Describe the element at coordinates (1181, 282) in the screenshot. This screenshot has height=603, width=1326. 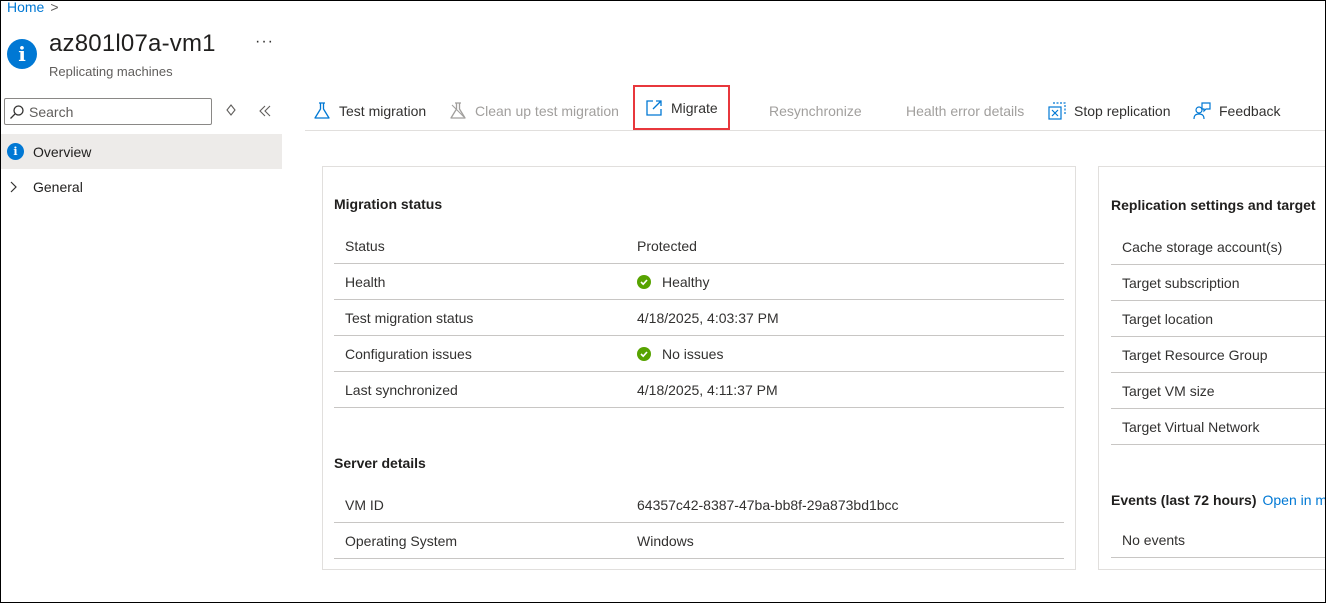
I see `row-key: Target subscription` at that location.